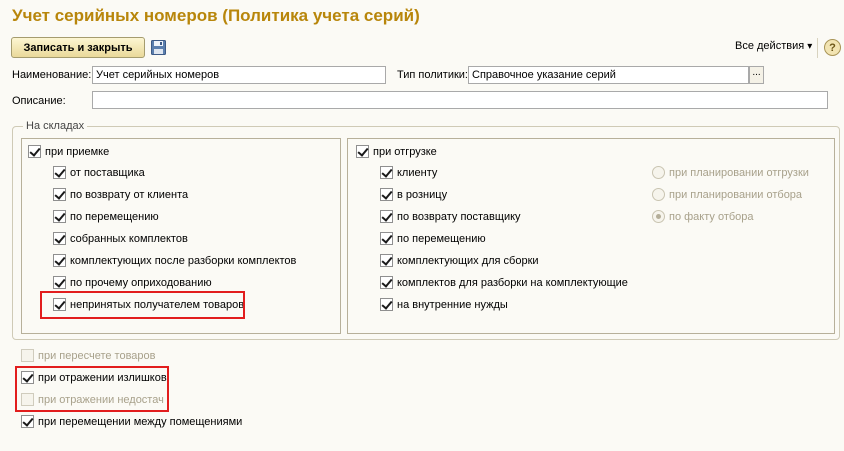  I want to click on floppy-disk-icon, so click(158, 47).